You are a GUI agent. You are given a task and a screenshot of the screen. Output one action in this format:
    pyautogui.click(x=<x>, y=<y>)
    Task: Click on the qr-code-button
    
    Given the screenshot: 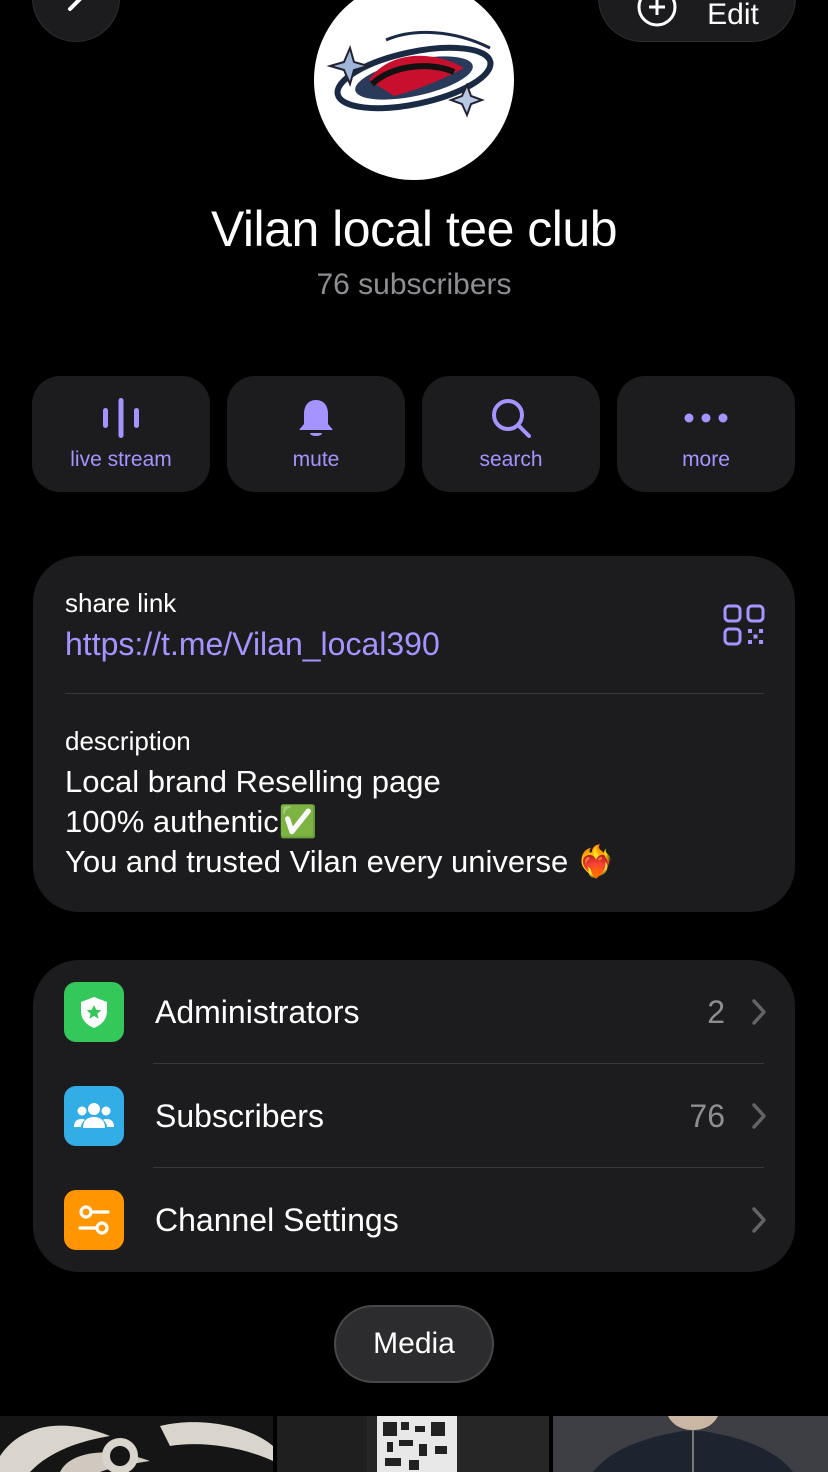 What is the action you would take?
    pyautogui.click(x=744, y=627)
    